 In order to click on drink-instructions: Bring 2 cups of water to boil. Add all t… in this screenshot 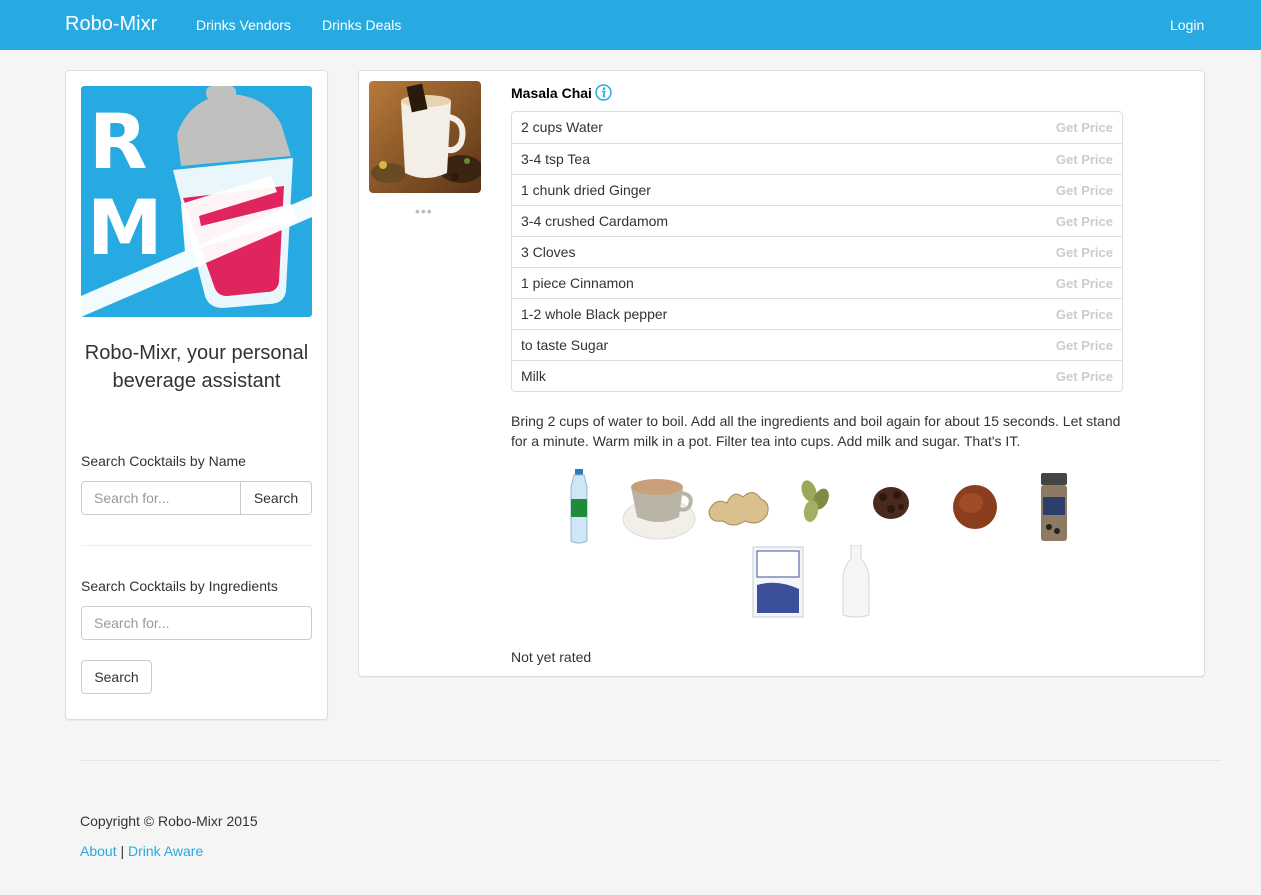, I will do `click(816, 431)`.